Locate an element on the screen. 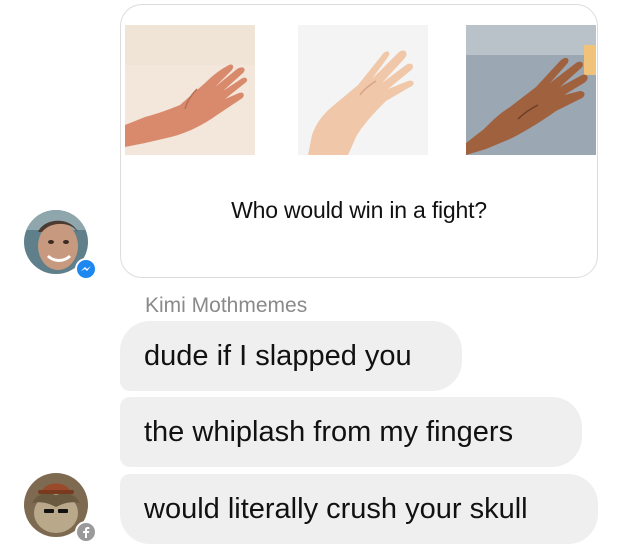 The image size is (630, 554). message-bubble: the whiplash from my fingers is located at coordinates (351, 432).